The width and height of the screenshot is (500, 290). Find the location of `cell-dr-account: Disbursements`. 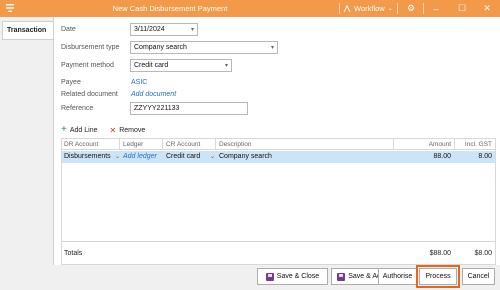

cell-dr-account: Disbursements is located at coordinates (87, 156).